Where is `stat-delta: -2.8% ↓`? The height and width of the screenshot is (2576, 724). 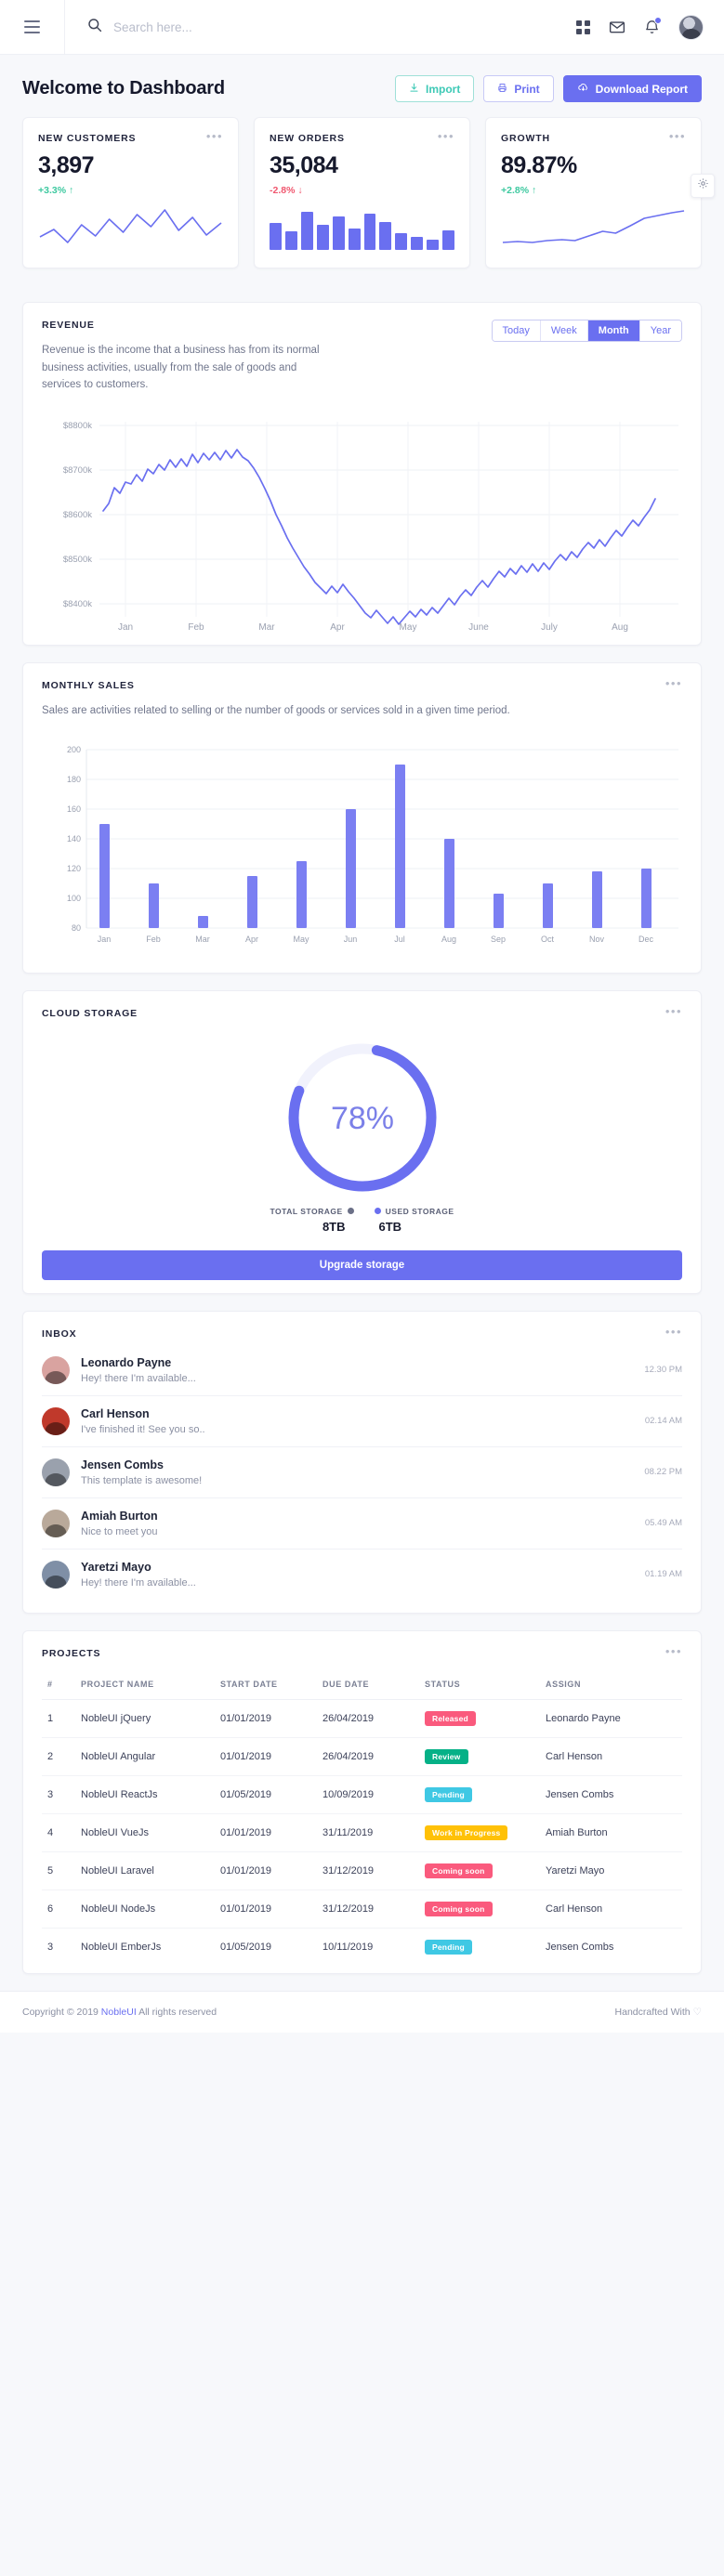 stat-delta: -2.8% ↓ is located at coordinates (362, 191).